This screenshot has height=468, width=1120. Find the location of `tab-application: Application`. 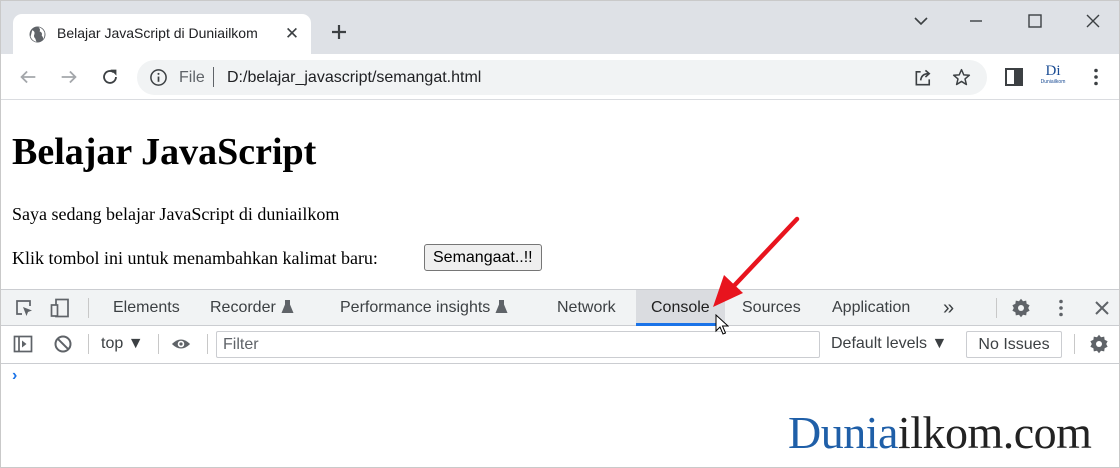

tab-application: Application is located at coordinates (871, 308).